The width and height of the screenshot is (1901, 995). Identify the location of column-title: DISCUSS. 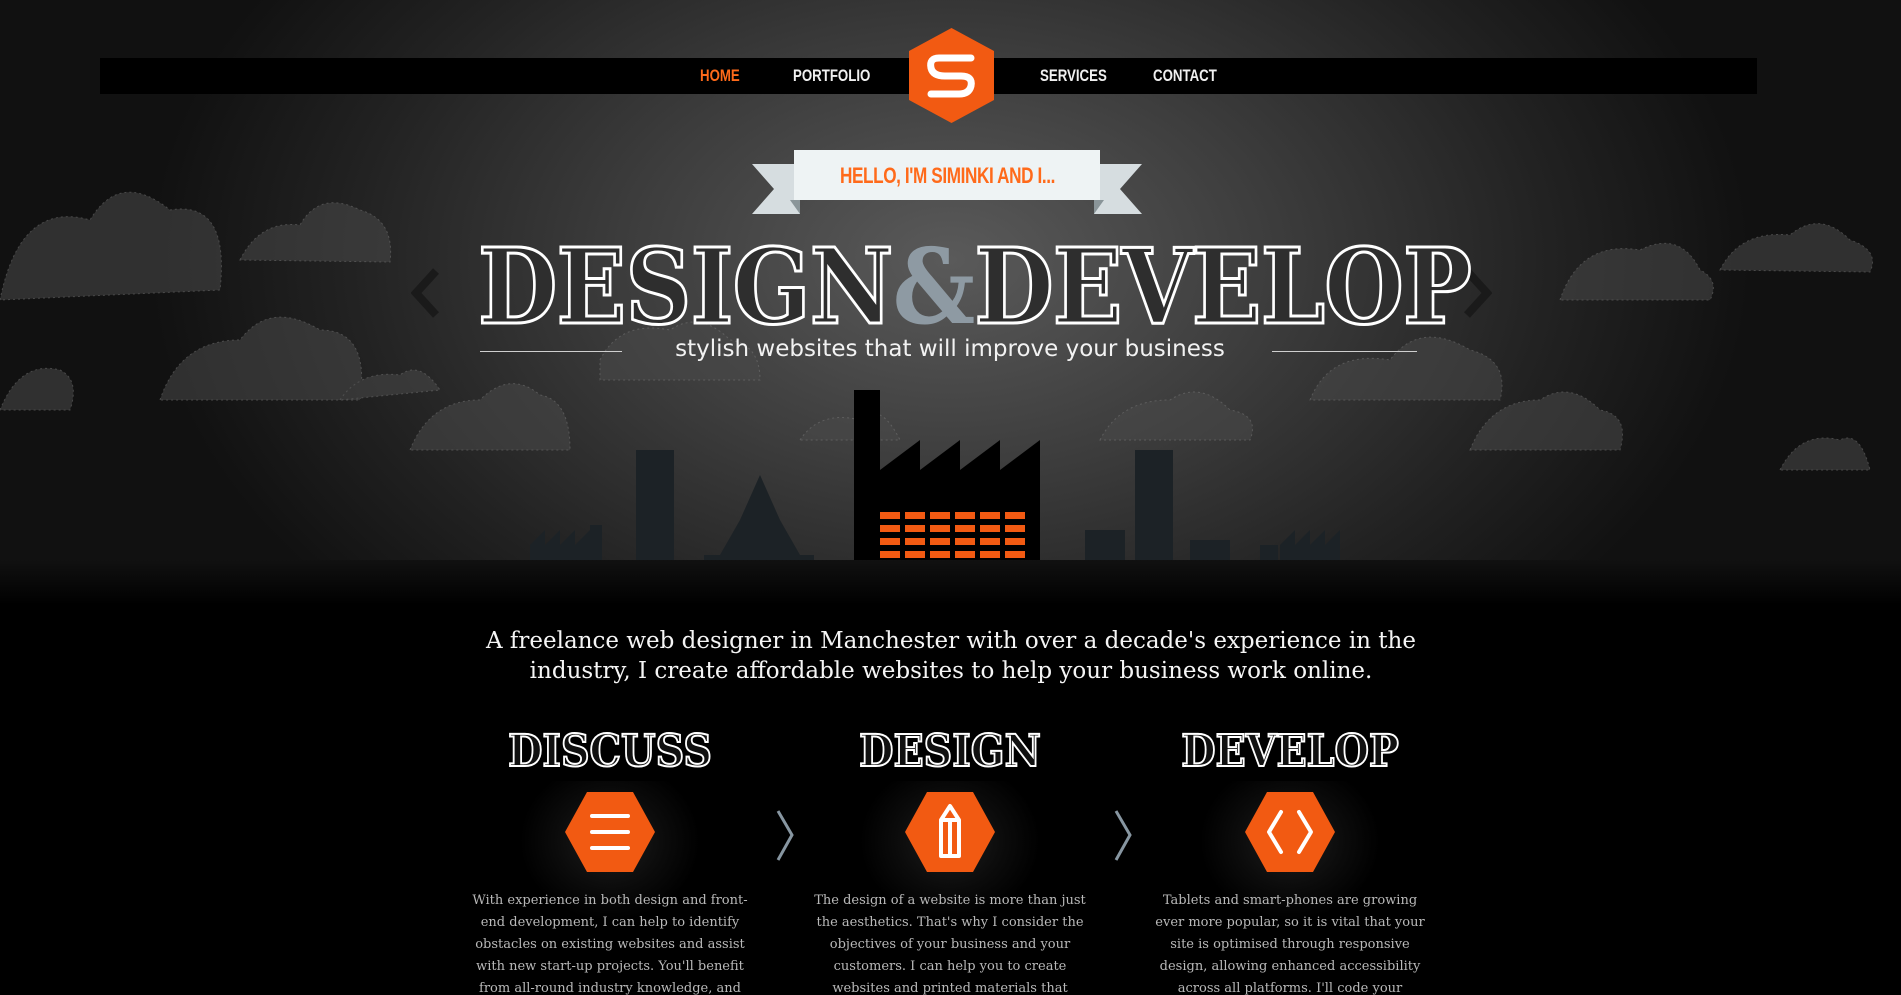
(610, 751).